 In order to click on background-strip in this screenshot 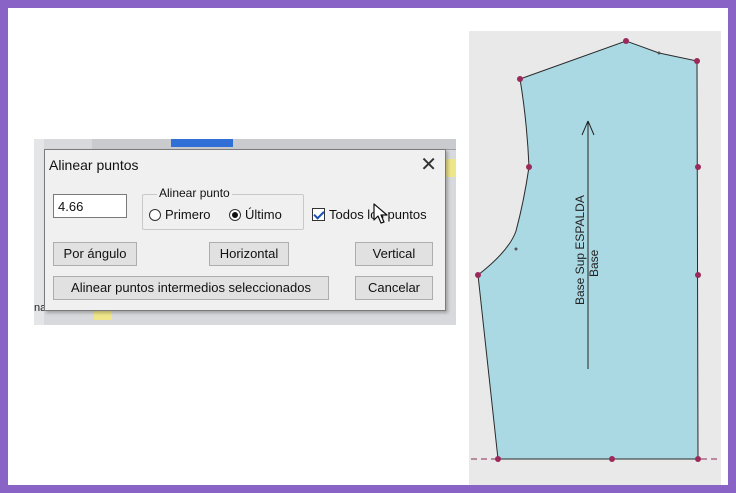, I will do `click(39, 232)`.